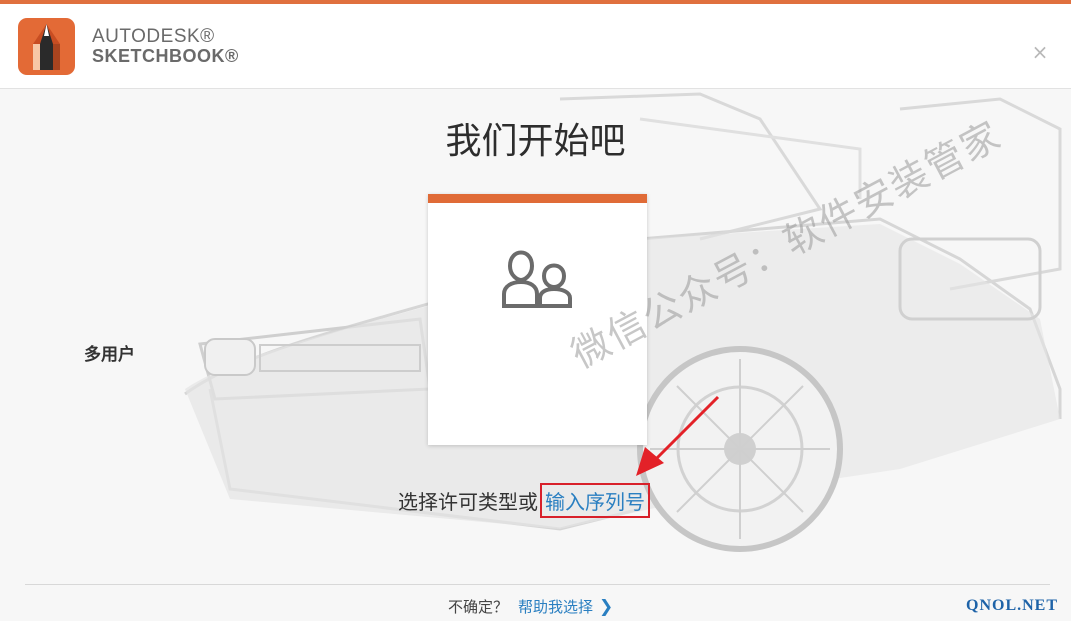  I want to click on chevron-right-icon: ❯, so click(606, 607).